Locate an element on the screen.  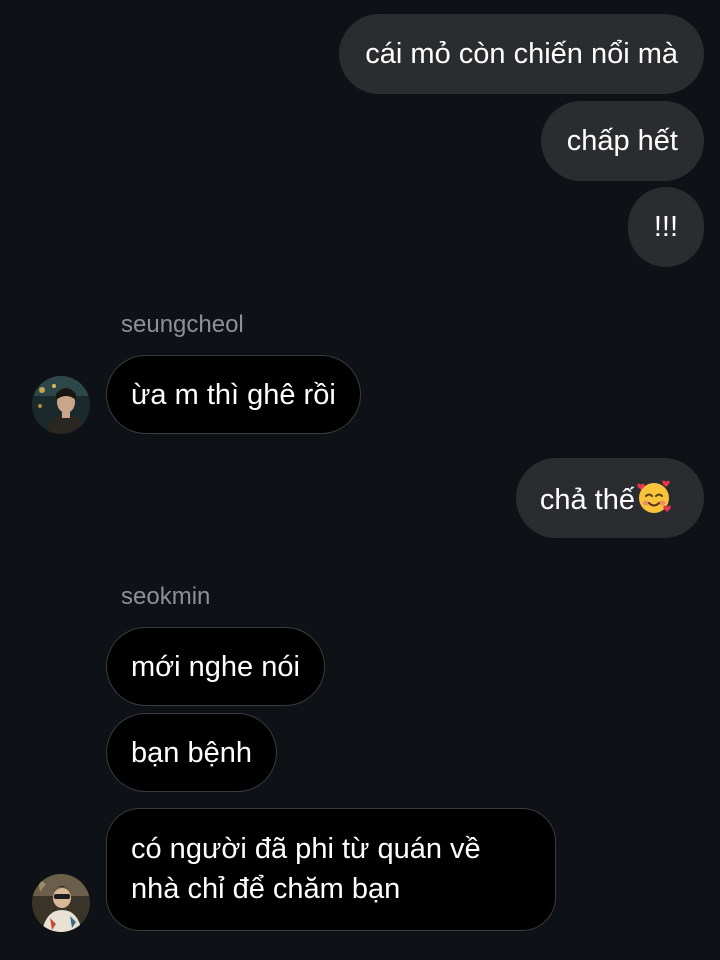
message-text: bạn bệnh is located at coordinates (191, 753).